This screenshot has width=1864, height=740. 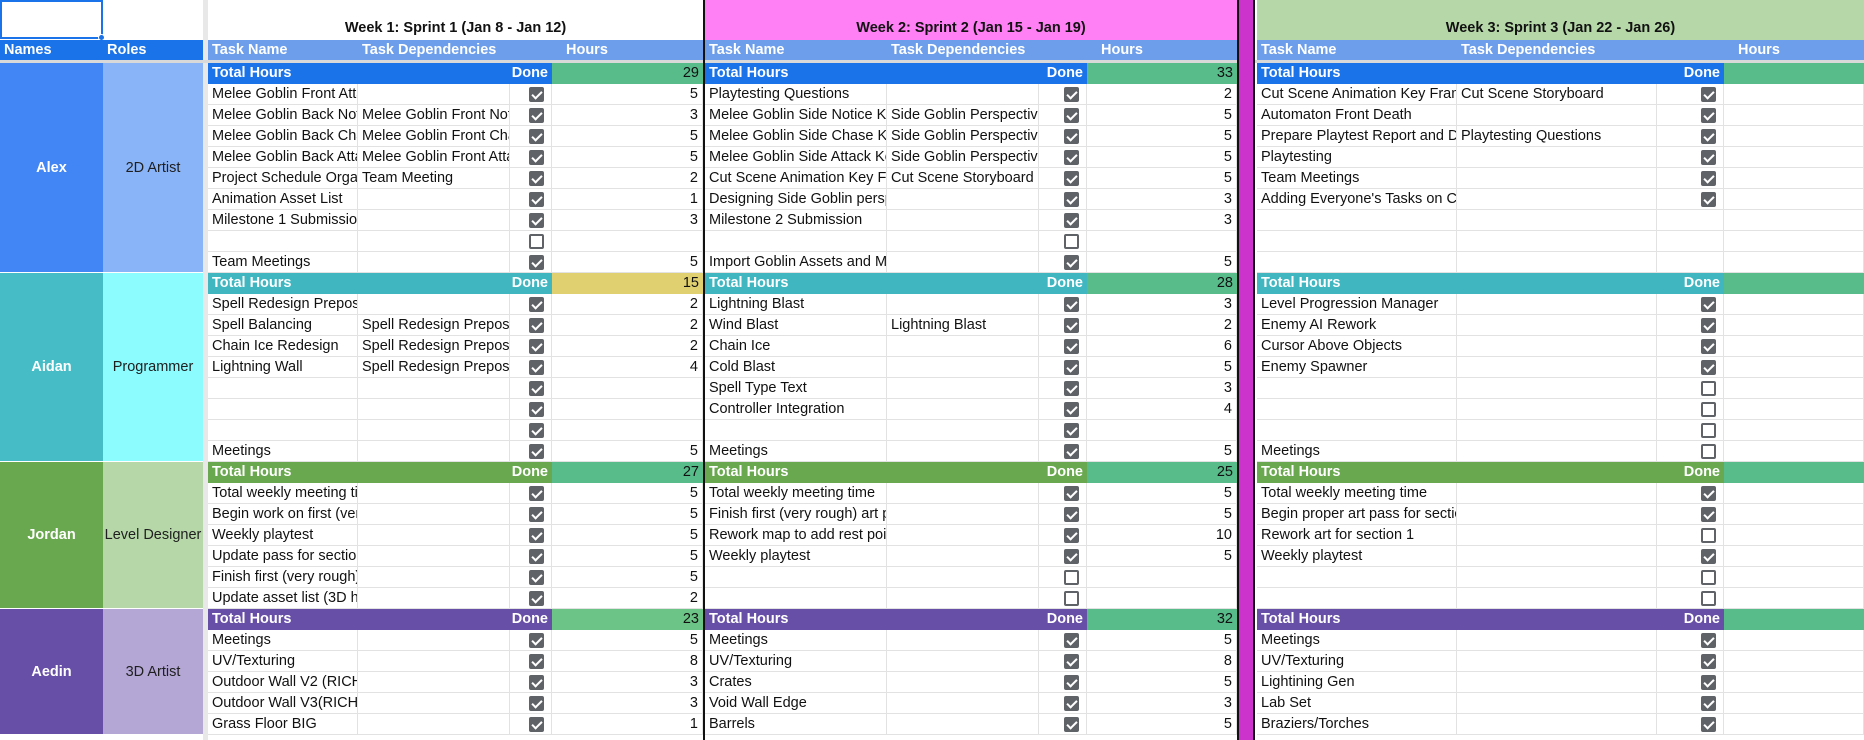 I want to click on task-name-cell: Void Wall Edge, so click(x=796, y=703).